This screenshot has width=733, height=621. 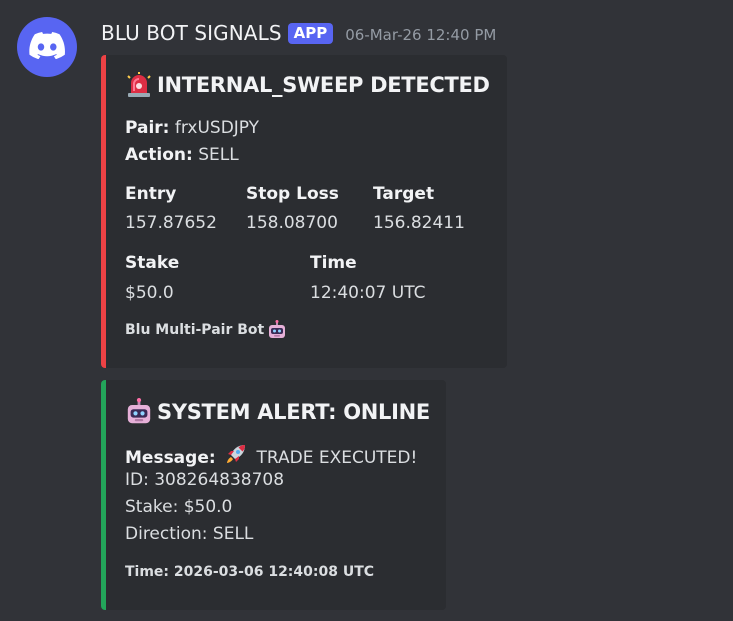 What do you see at coordinates (218, 155) in the screenshot?
I see `action-value: SELL` at bounding box center [218, 155].